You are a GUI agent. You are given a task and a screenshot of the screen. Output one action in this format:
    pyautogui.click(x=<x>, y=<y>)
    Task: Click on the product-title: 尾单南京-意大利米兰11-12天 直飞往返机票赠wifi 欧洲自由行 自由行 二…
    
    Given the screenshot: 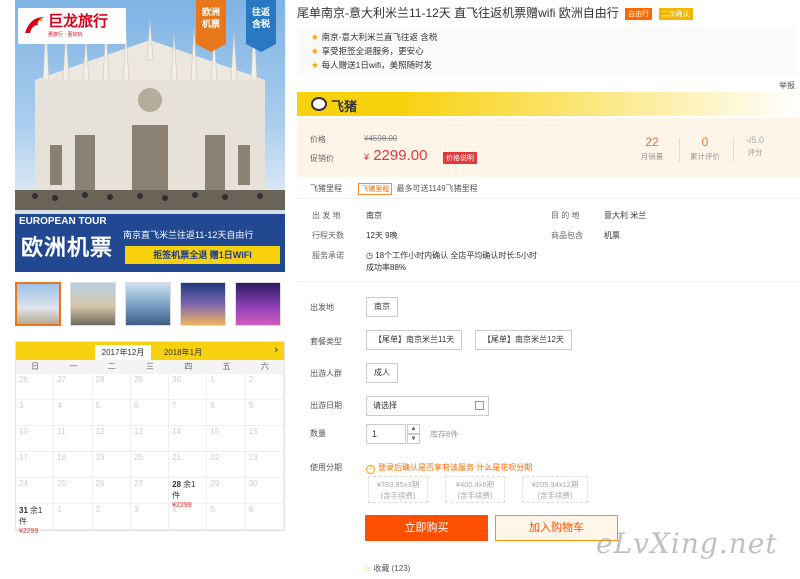 What is the action you would take?
    pyautogui.click(x=495, y=12)
    